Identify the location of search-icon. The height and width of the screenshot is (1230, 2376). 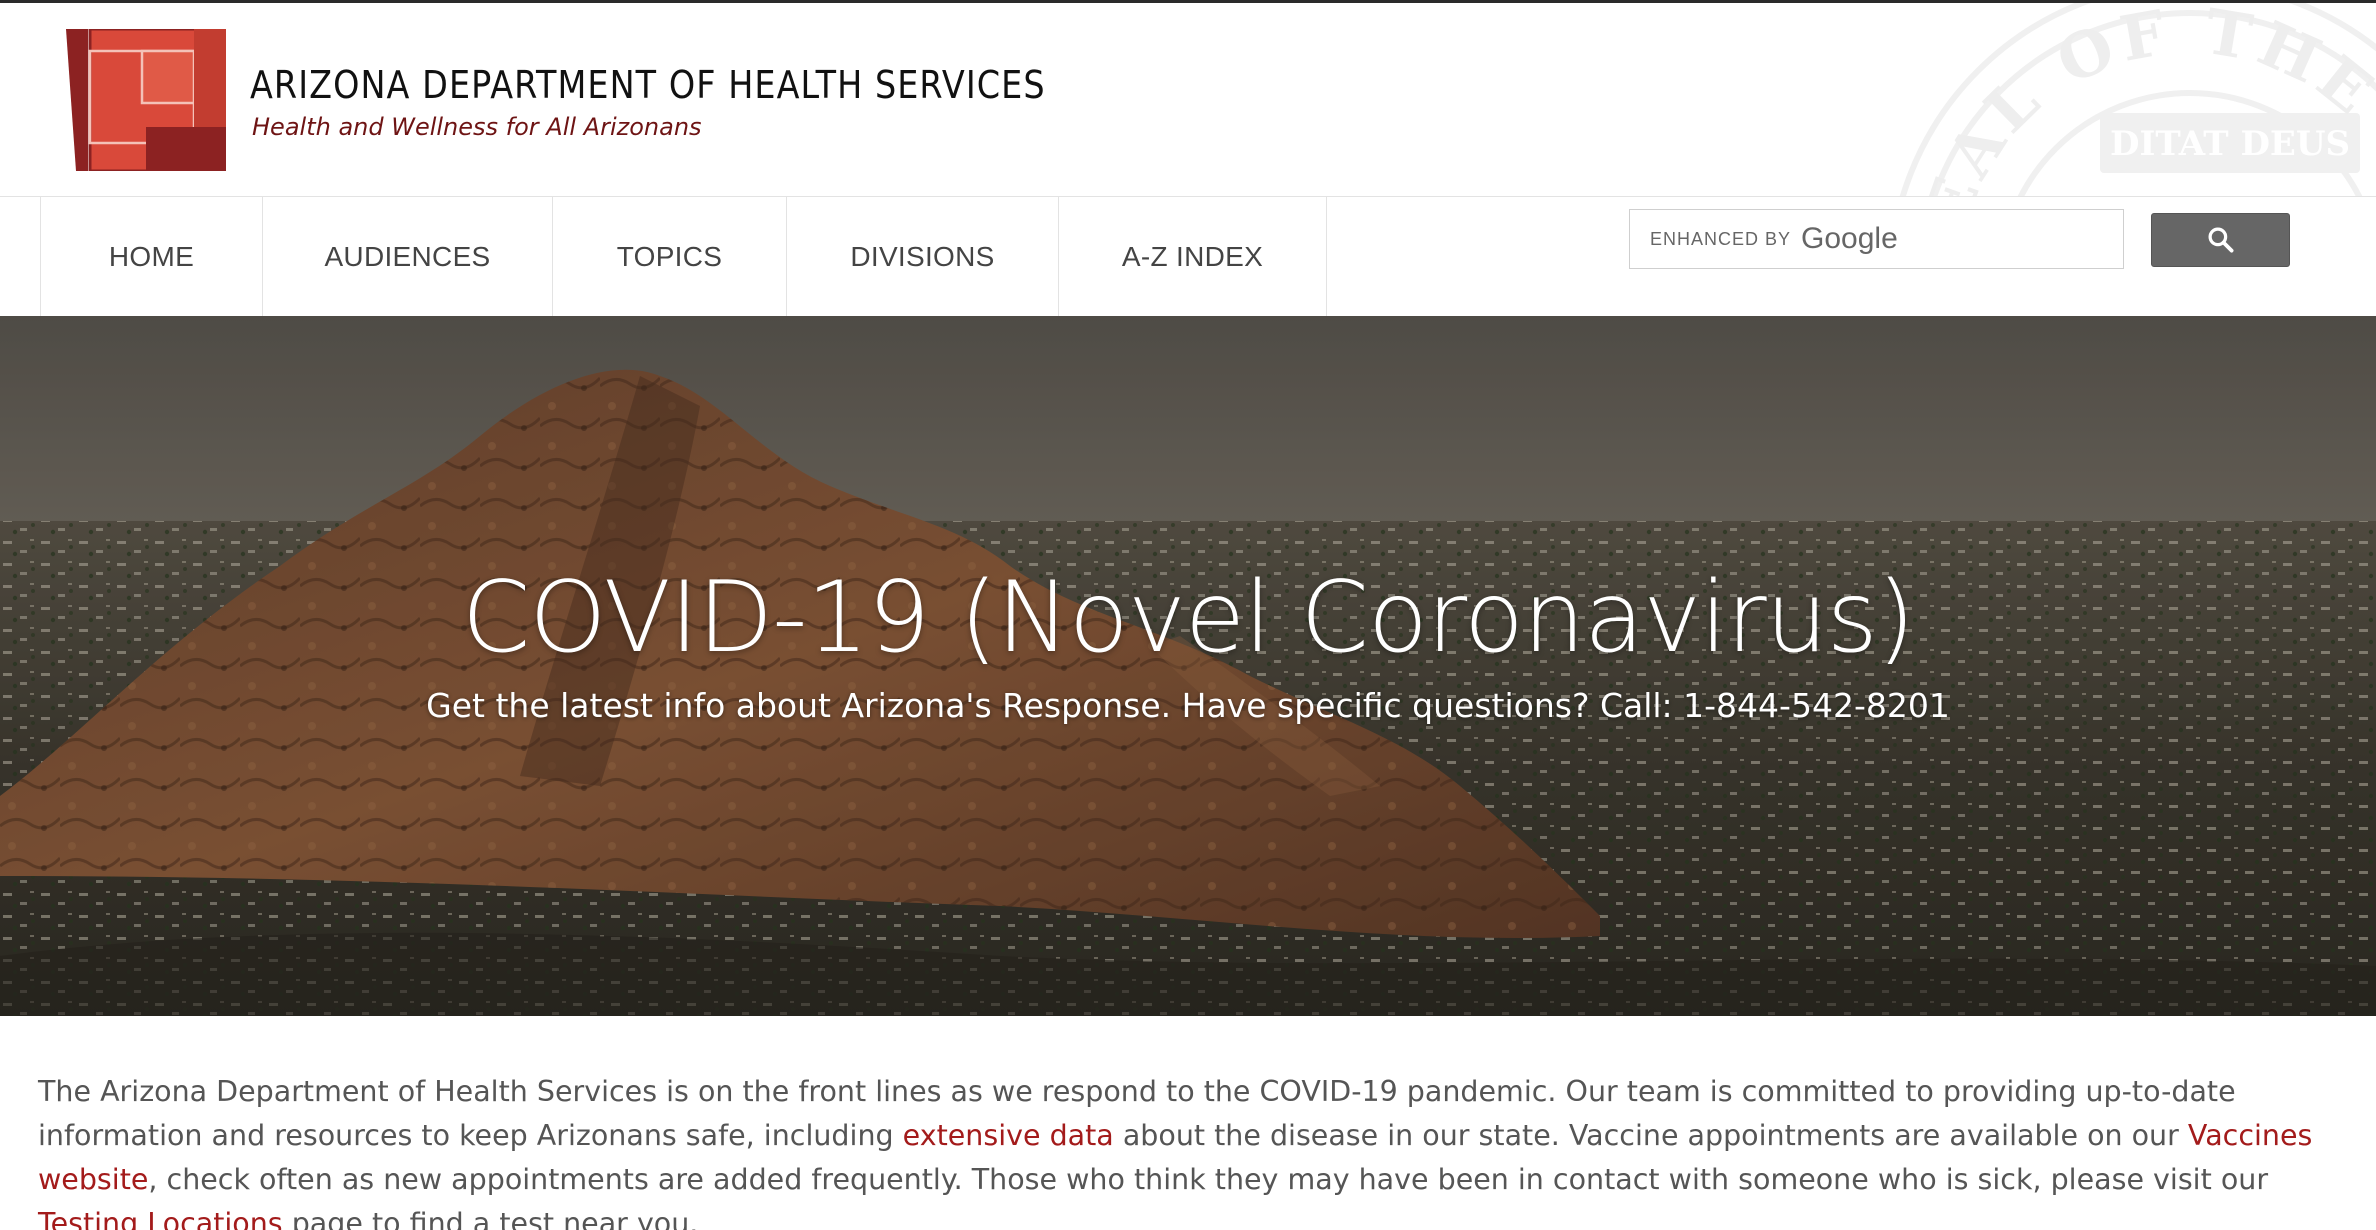
(2220, 240).